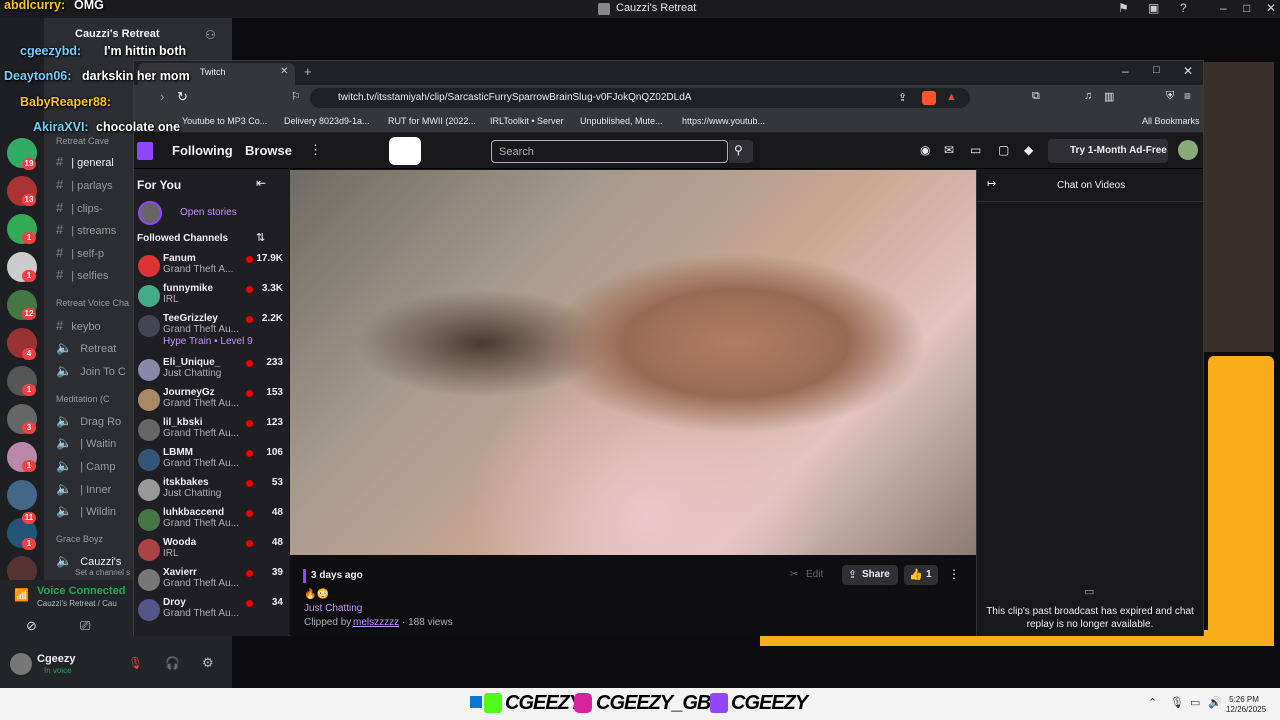 The height and width of the screenshot is (720, 1280). What do you see at coordinates (208, 663) in the screenshot?
I see `settings-gear-icon: ⚙` at bounding box center [208, 663].